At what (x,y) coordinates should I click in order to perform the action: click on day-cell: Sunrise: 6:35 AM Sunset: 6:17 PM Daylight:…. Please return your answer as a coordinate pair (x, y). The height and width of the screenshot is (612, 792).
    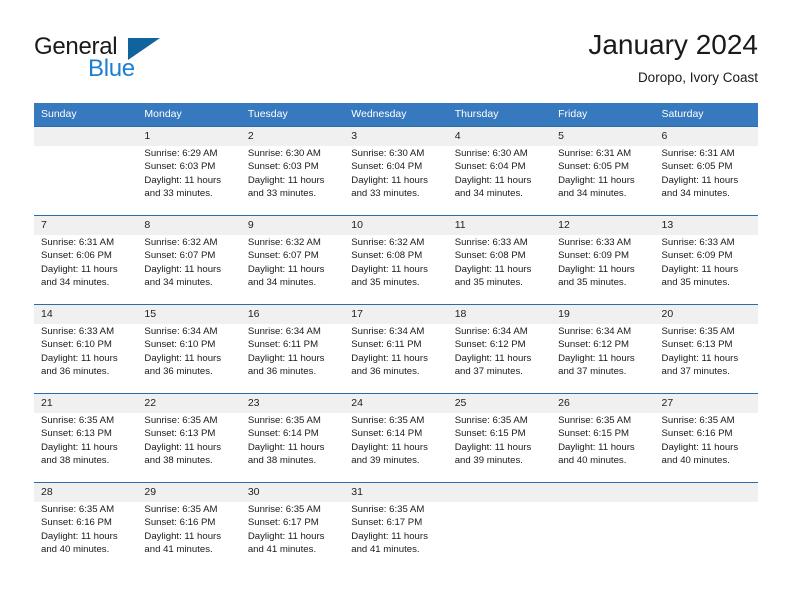
    Looking at the image, I should click on (292, 536).